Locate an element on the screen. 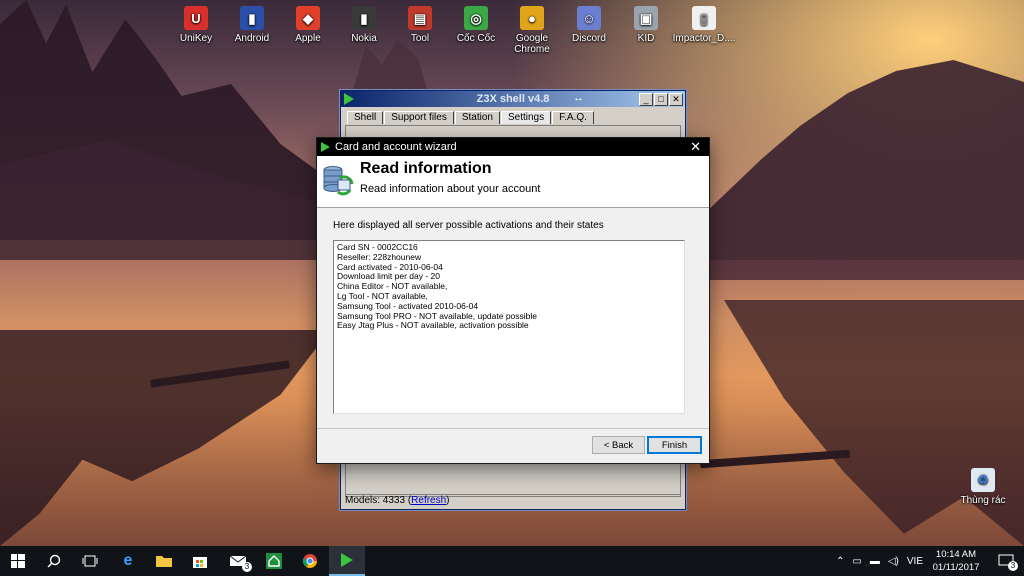  desktop-icon-chrome: ● Google Chrome is located at coordinates (532, 30).